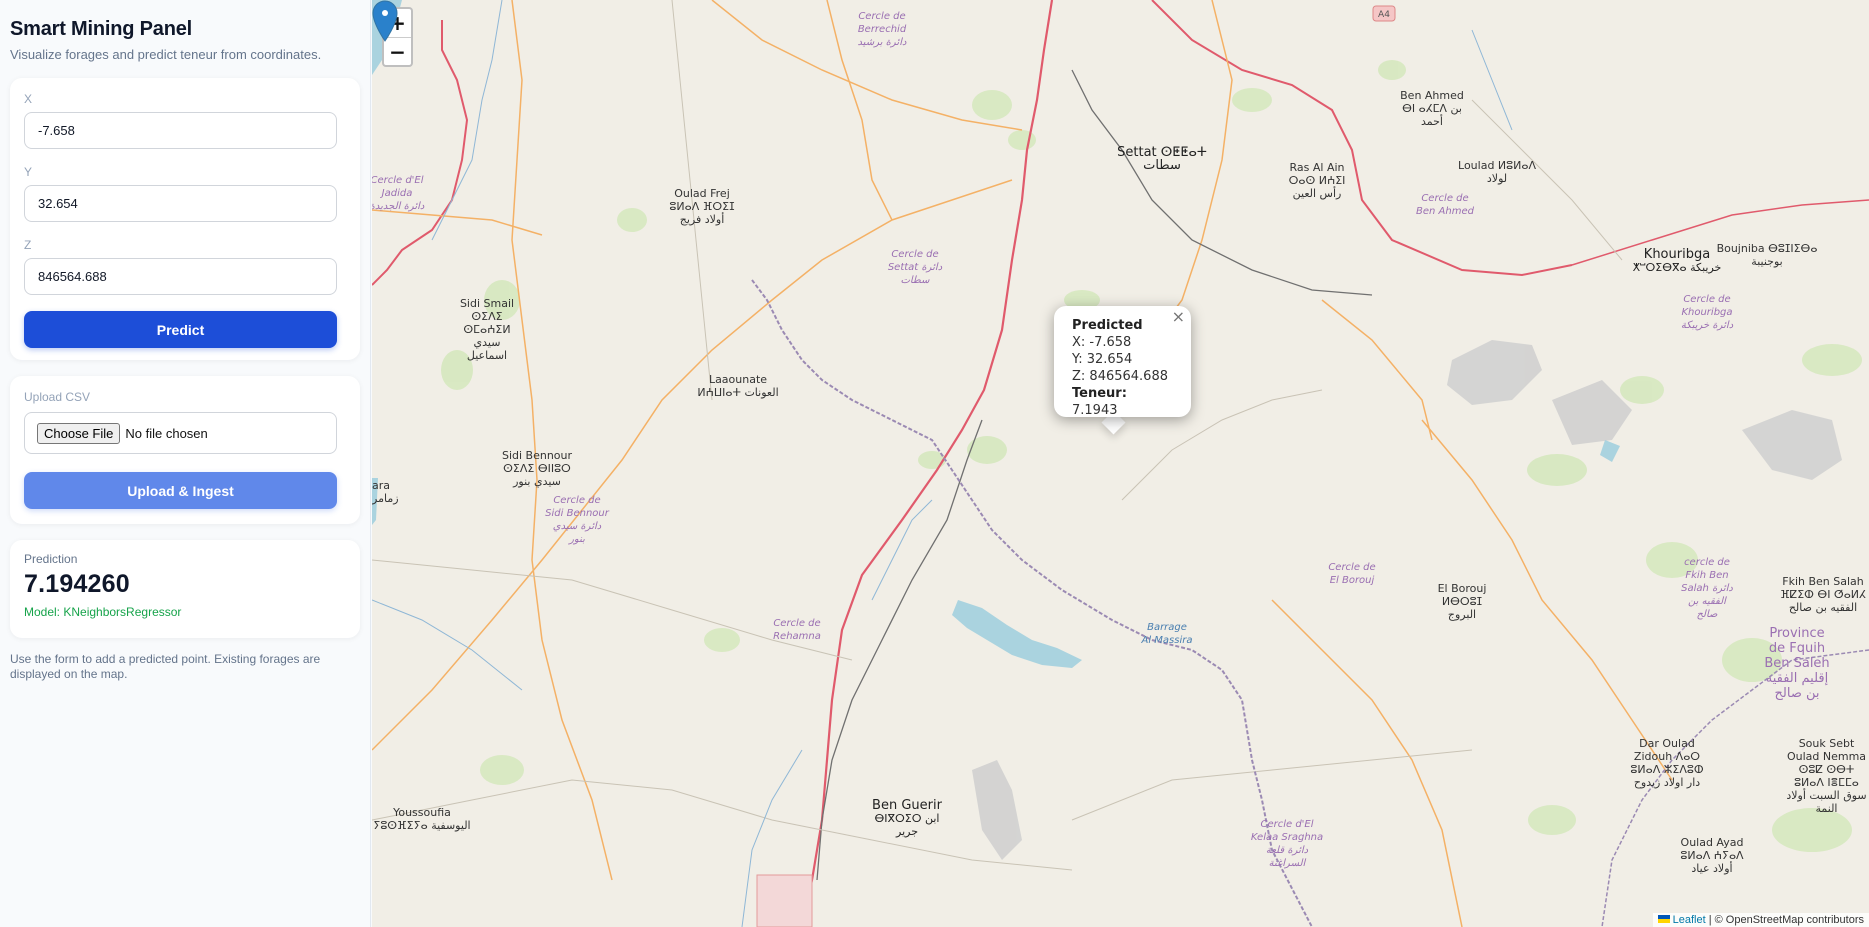 This screenshot has width=1869, height=927. I want to click on place-el-borouj: El Borouj ⵍⴱⵔⵓⵊ البروج, so click(1462, 601).